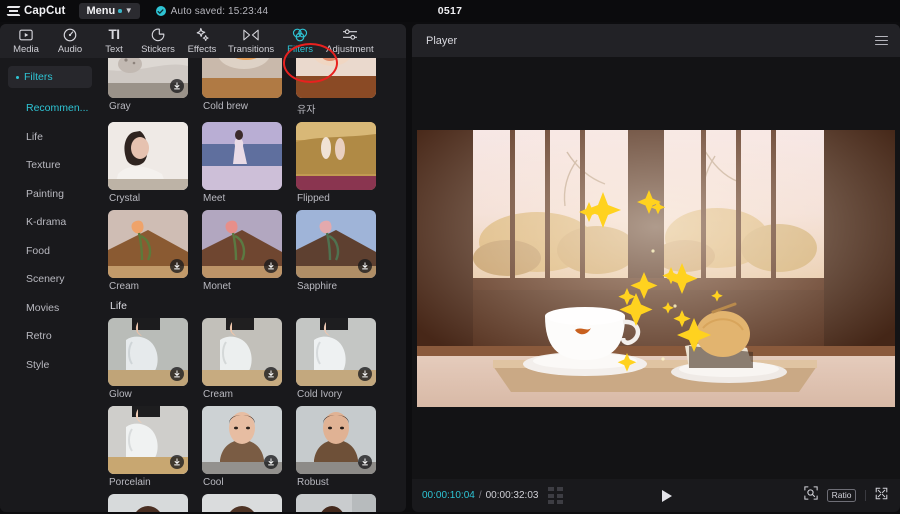 Image resolution: width=900 pixels, height=514 pixels. What do you see at coordinates (50, 336) in the screenshot?
I see `sidebar-item-retro: Retro` at bounding box center [50, 336].